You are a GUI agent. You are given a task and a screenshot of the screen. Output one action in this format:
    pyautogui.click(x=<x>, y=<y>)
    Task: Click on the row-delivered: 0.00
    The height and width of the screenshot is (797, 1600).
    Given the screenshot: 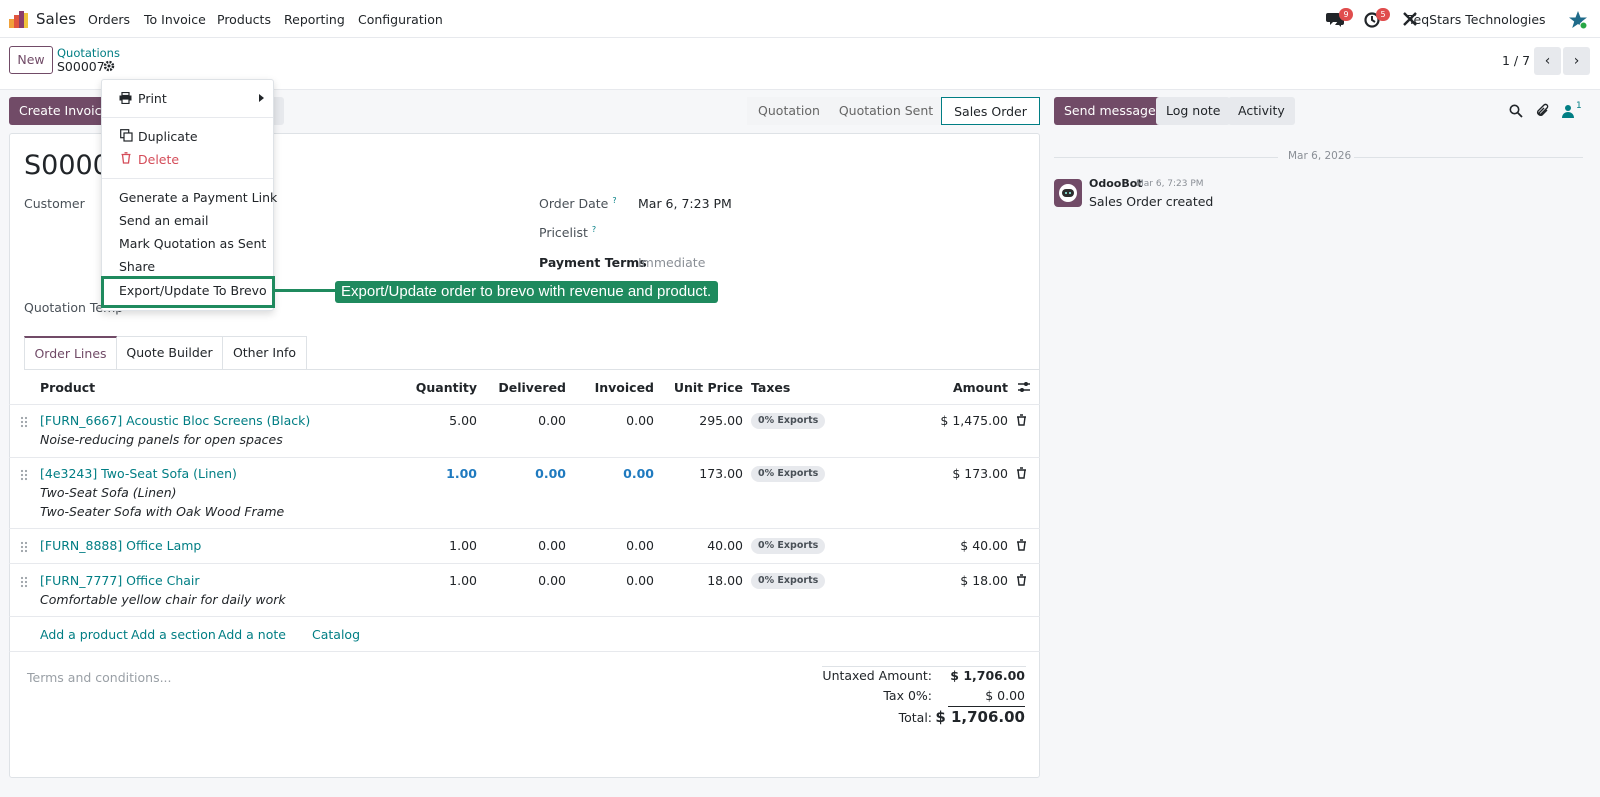 What is the action you would take?
    pyautogui.click(x=552, y=545)
    